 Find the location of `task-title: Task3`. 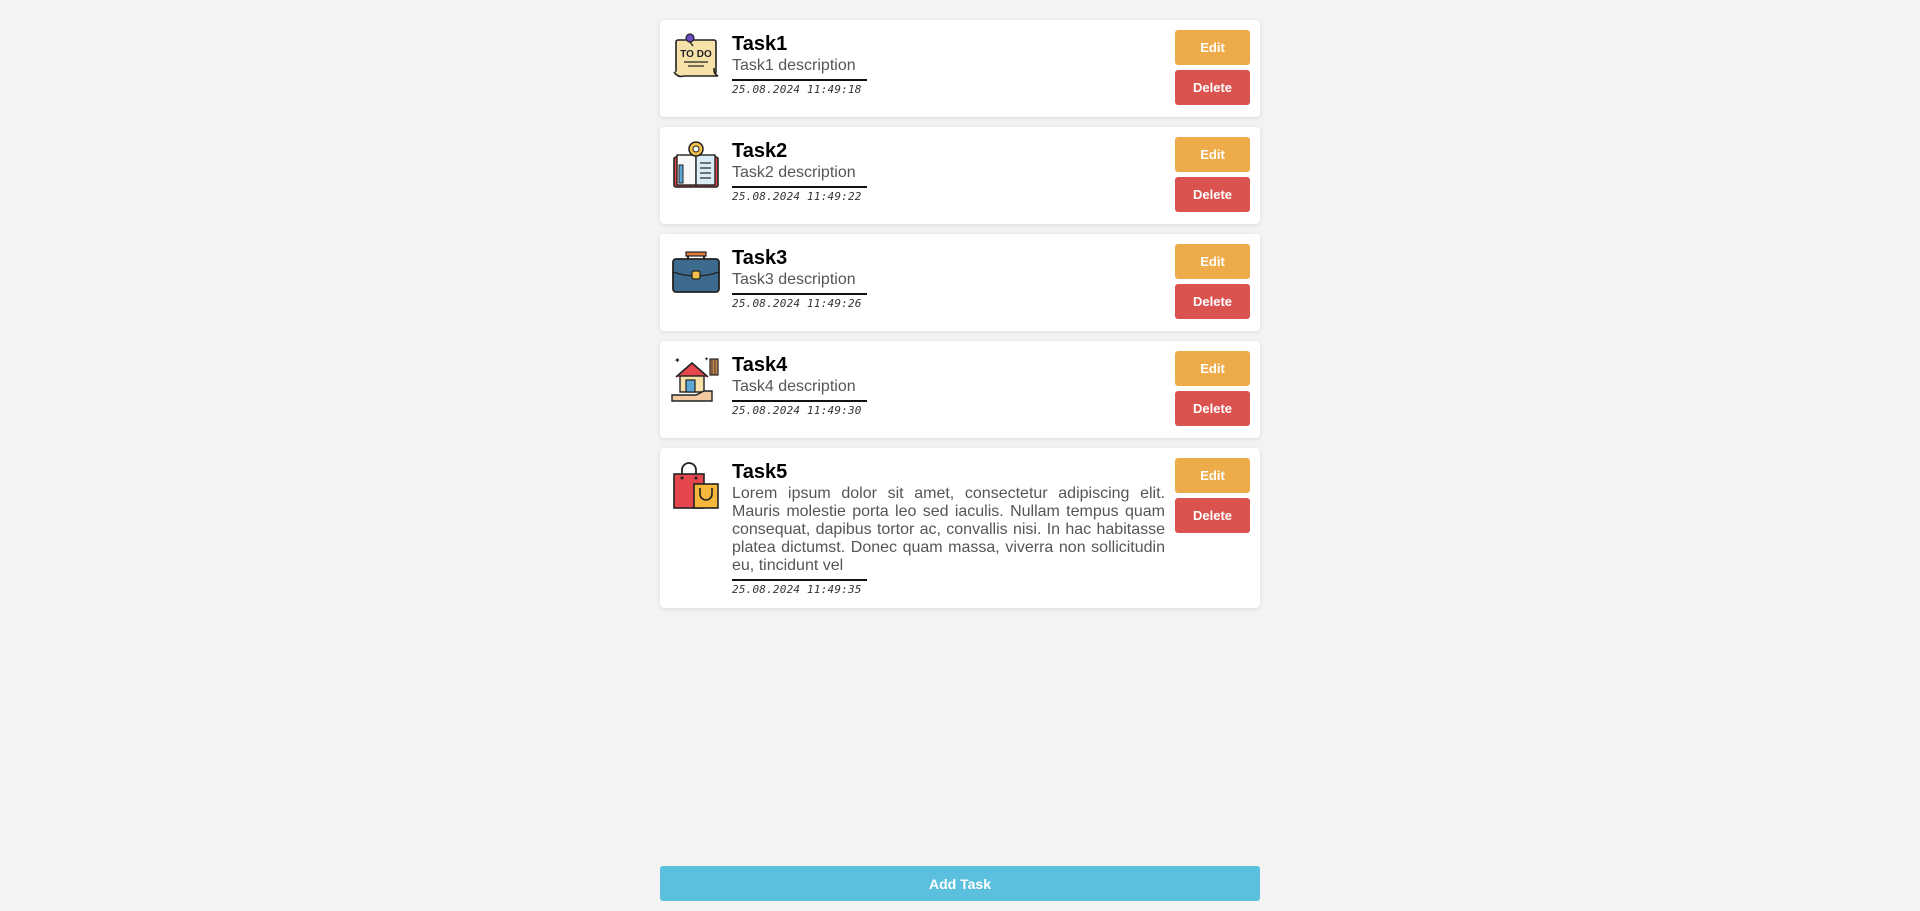

task-title: Task3 is located at coordinates (760, 258).